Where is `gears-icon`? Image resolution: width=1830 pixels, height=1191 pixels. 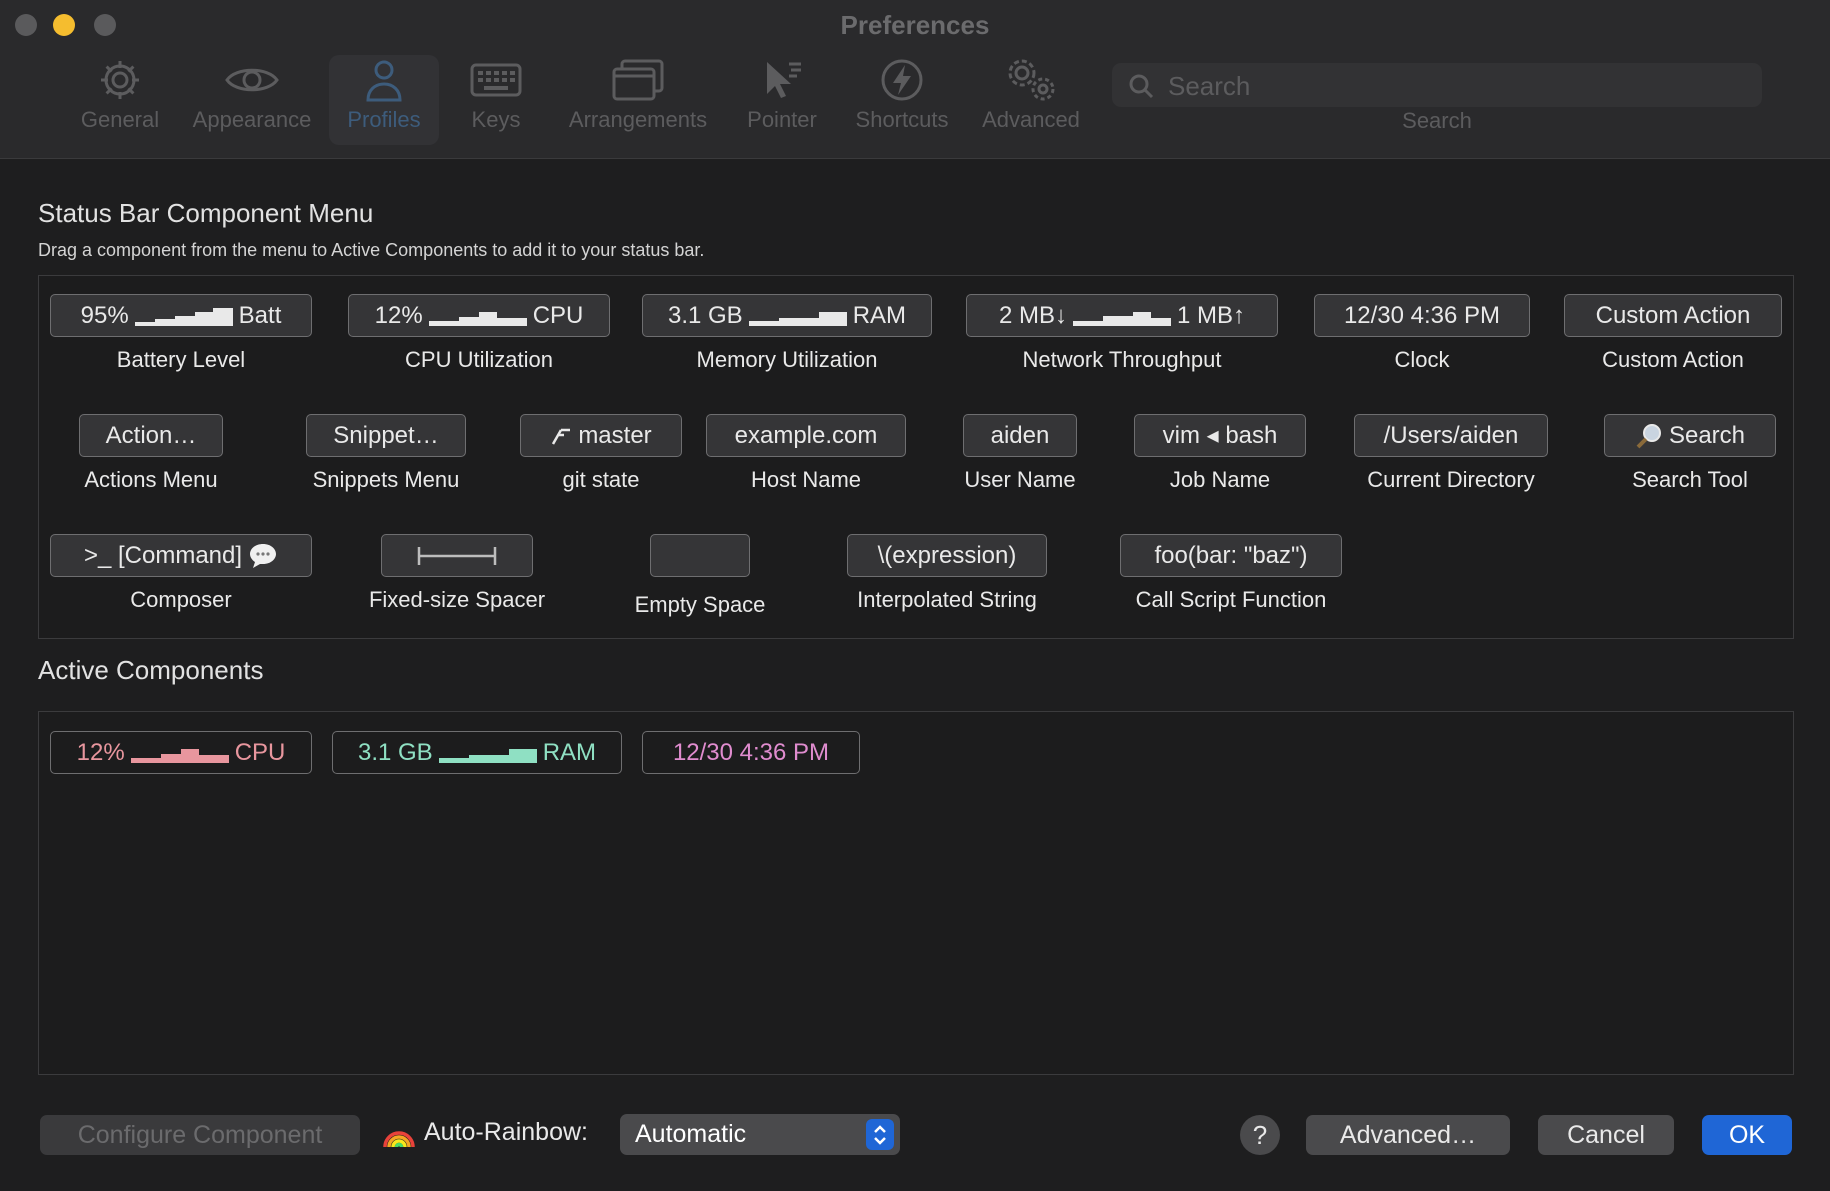 gears-icon is located at coordinates (1031, 80).